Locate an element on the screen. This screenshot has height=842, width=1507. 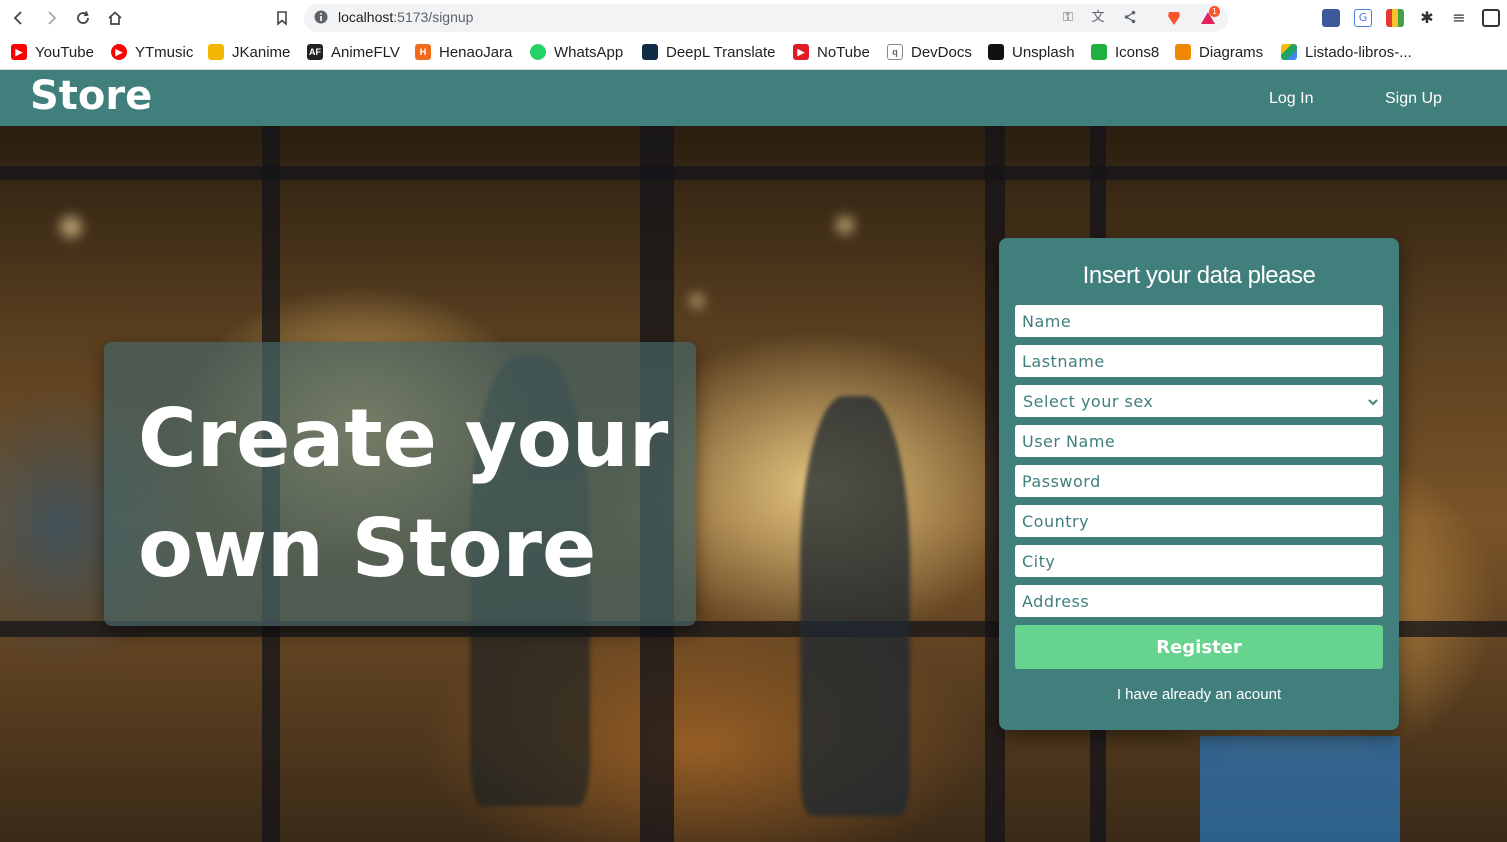
bookmark-icons8: Icons8 is located at coordinates (1125, 52).